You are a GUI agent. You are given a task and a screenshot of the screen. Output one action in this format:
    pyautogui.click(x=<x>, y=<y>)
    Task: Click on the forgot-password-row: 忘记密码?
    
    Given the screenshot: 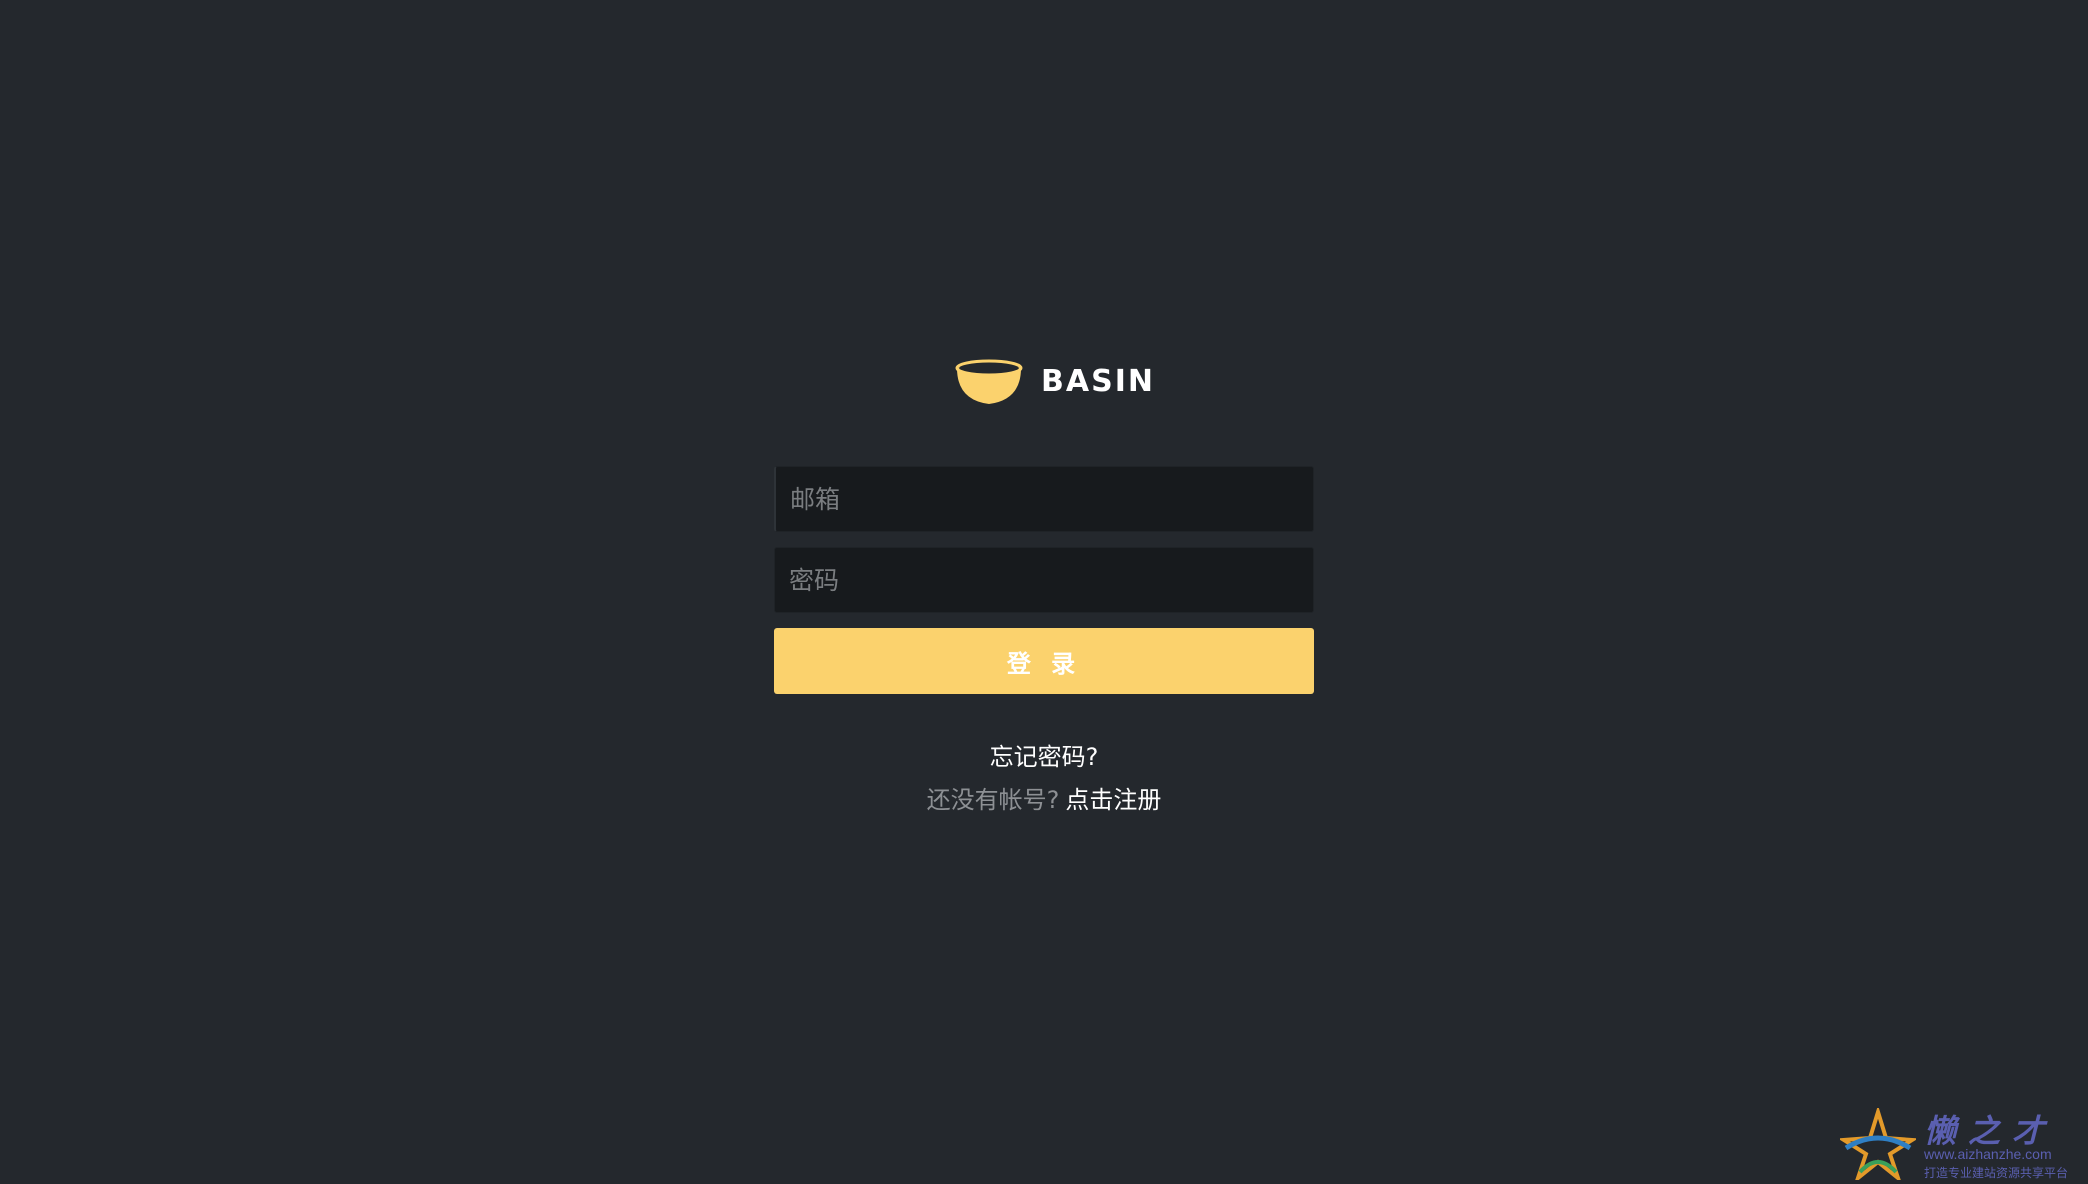 What is the action you would take?
    pyautogui.click(x=1044, y=757)
    